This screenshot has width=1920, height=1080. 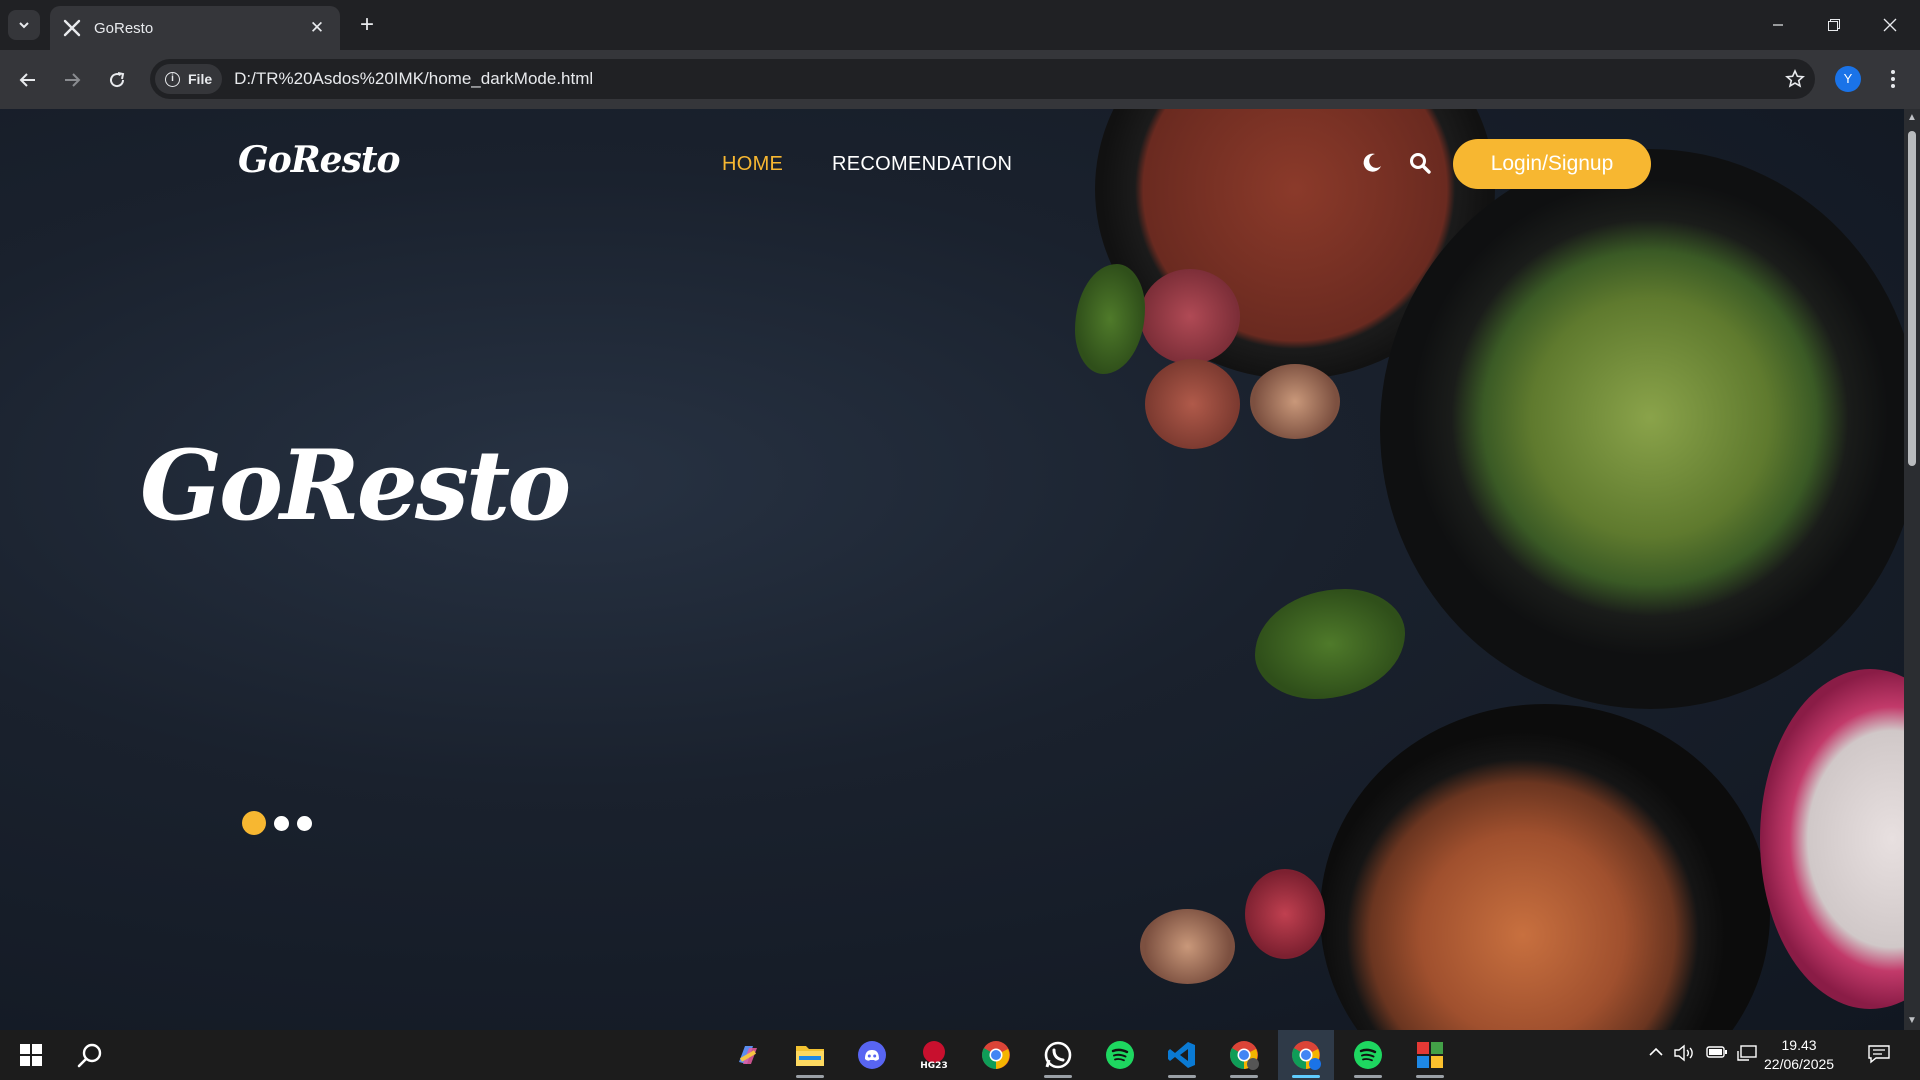 I want to click on spotify-icon, so click(x=1120, y=1055).